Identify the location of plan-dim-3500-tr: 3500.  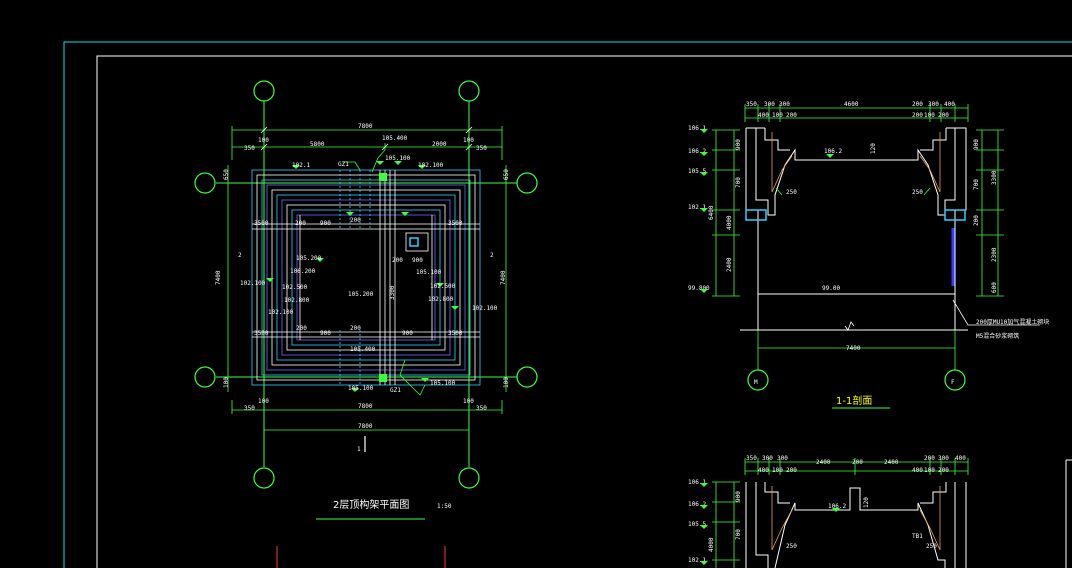
(455, 223).